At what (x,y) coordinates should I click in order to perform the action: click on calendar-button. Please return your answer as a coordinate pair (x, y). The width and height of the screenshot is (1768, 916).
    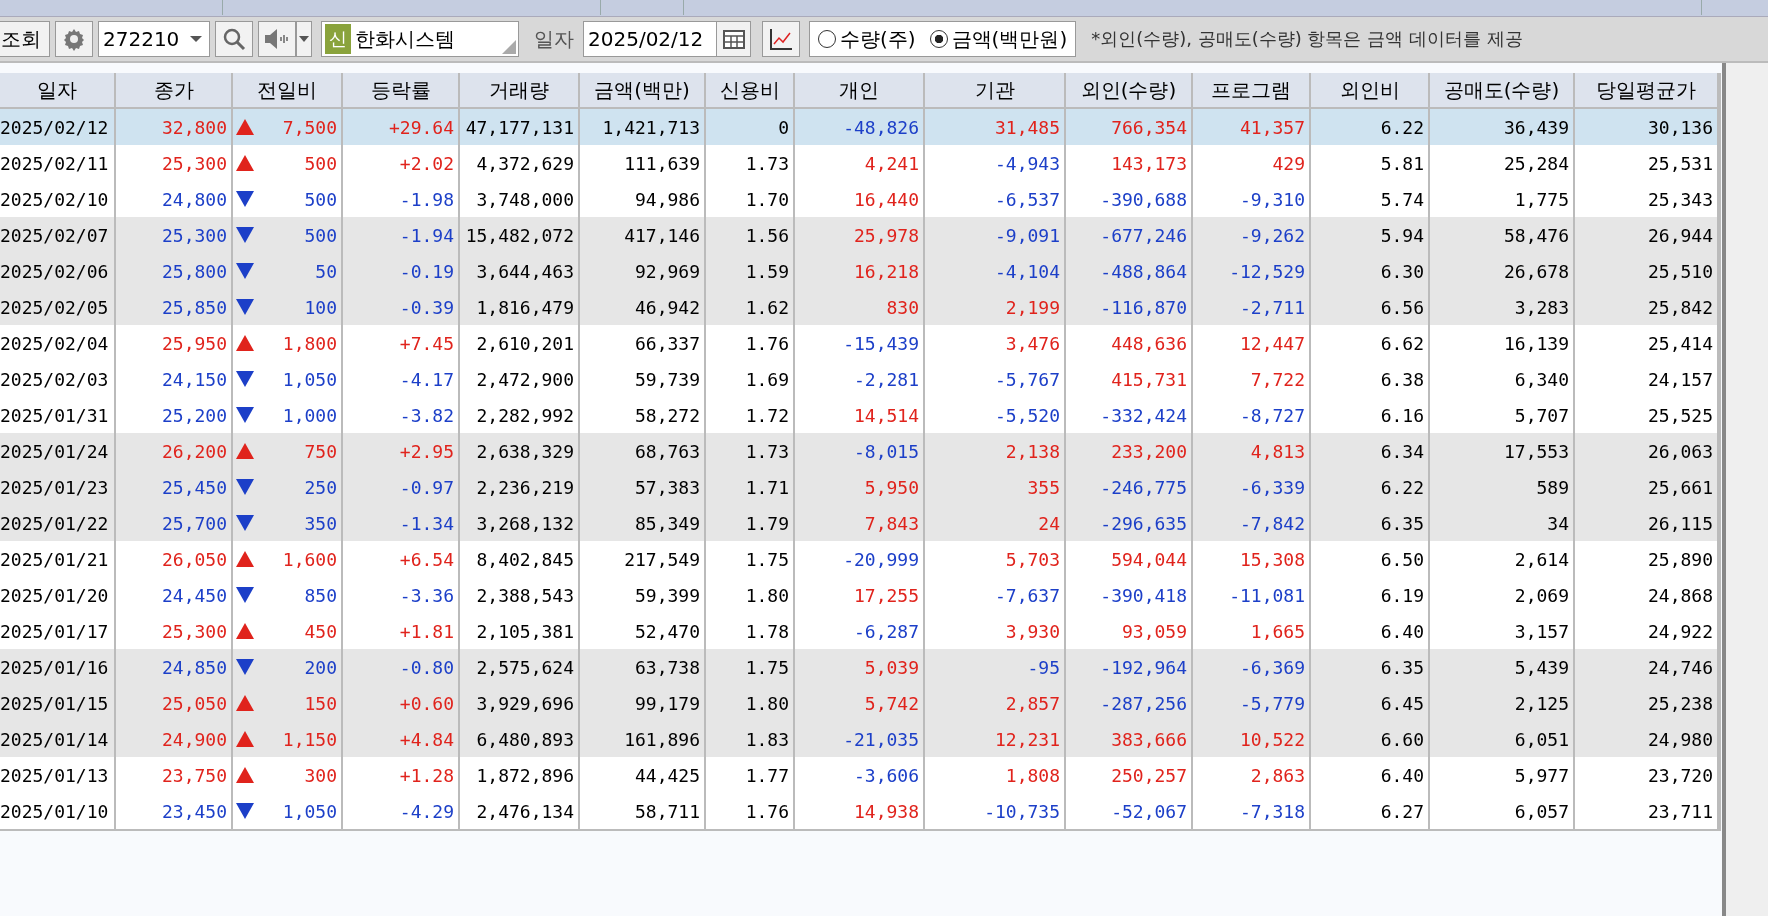
    Looking at the image, I should click on (733, 39).